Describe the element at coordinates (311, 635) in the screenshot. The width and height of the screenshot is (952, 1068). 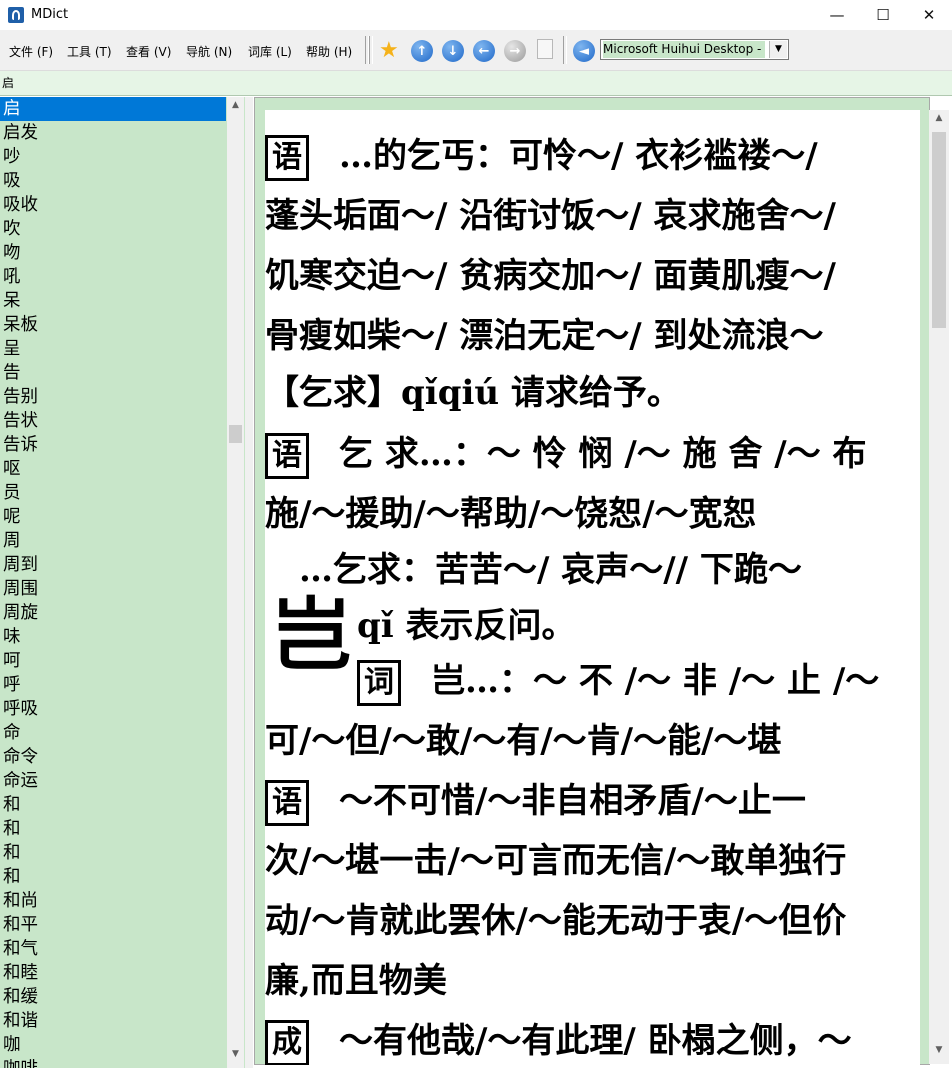
I see `headword-char: 岂` at that location.